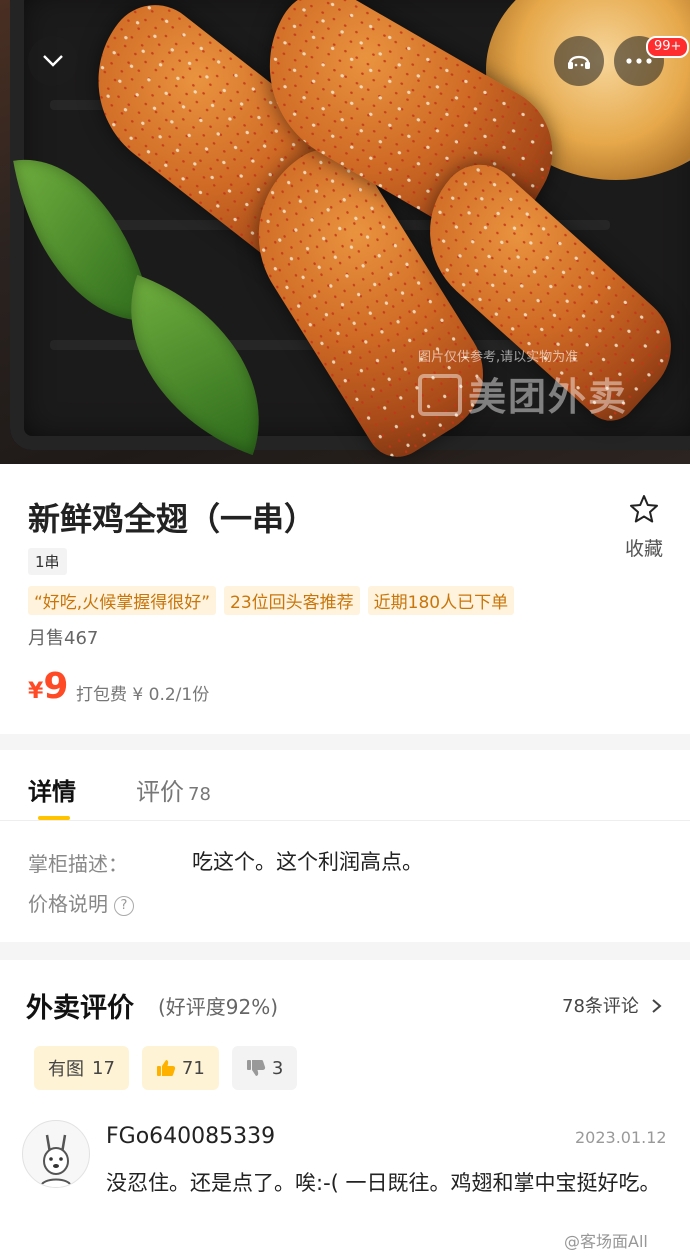 Image resolution: width=690 pixels, height=1256 pixels. I want to click on chevron-down-icon, so click(53, 61).